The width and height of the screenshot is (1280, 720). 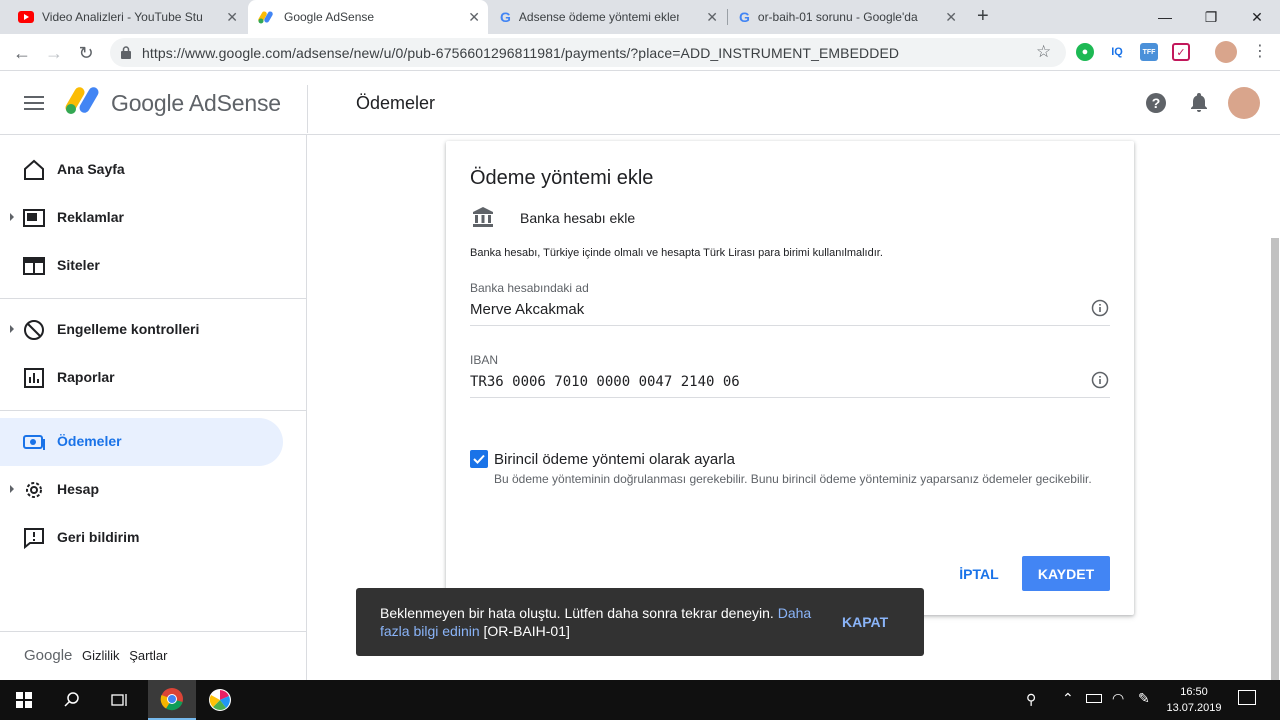 I want to click on minimize-button: —, so click(x=1165, y=17).